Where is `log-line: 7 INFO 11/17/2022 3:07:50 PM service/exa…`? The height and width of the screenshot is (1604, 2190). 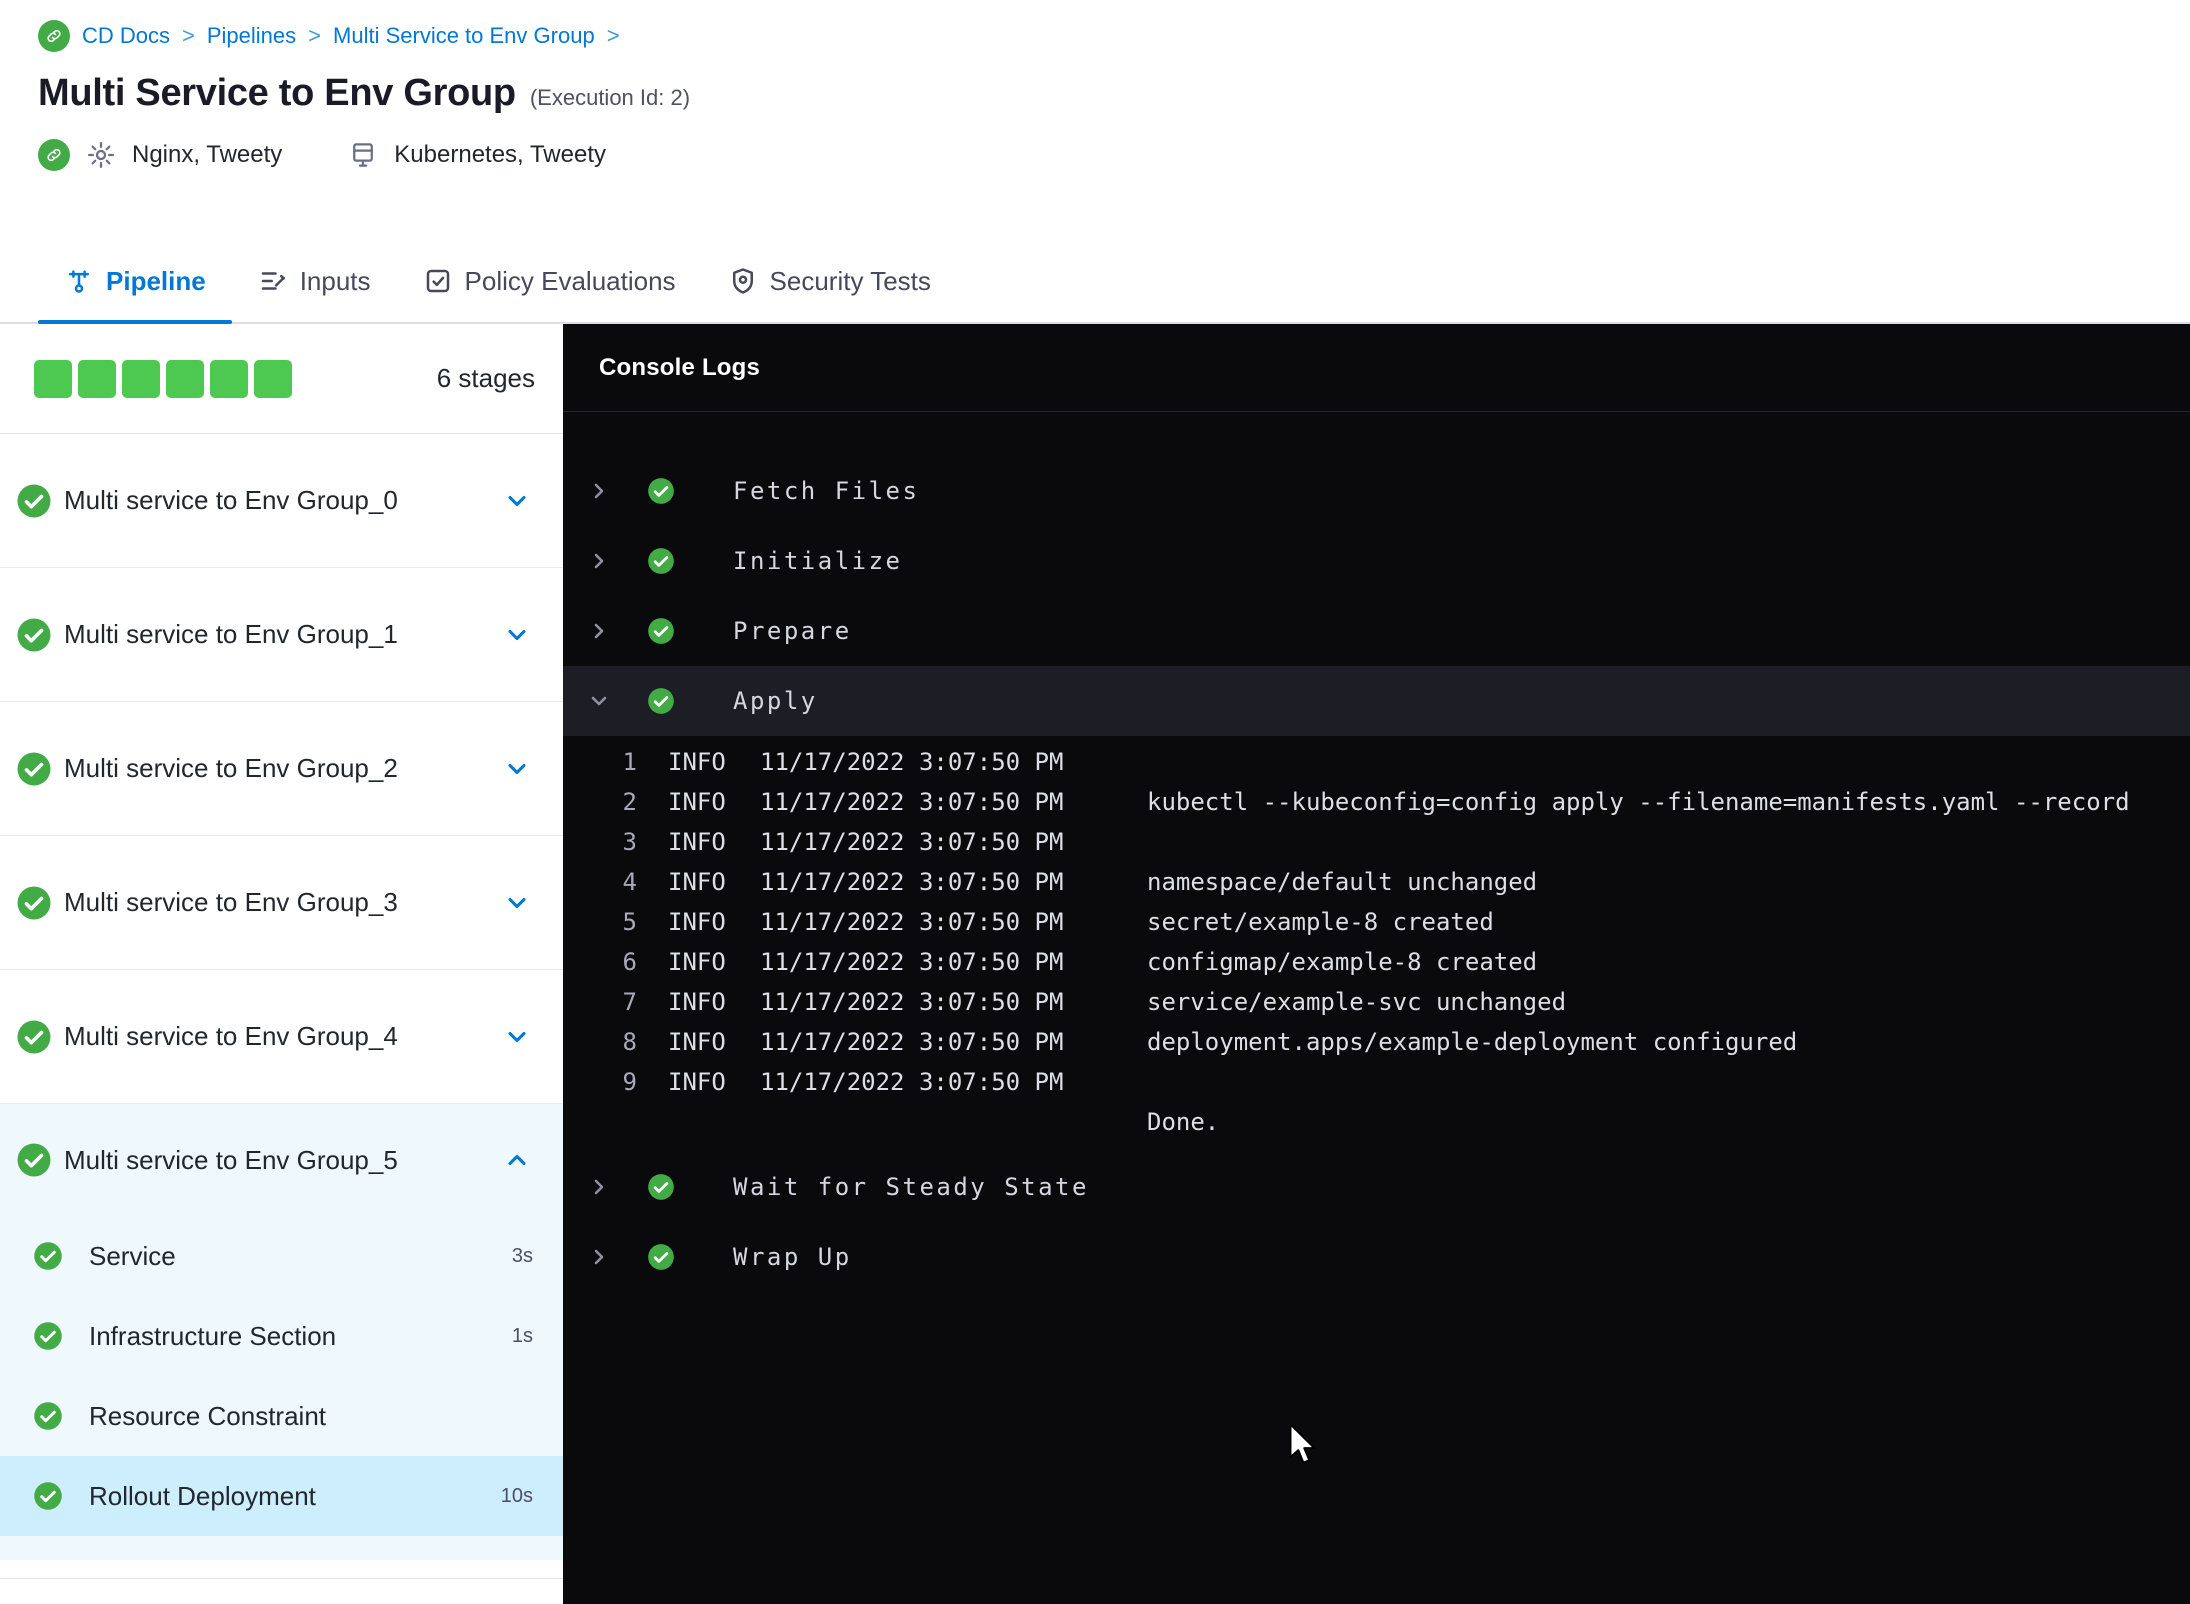 log-line: 7 INFO 11/17/2022 3:07:50 PM service/exa… is located at coordinates (1376, 1002).